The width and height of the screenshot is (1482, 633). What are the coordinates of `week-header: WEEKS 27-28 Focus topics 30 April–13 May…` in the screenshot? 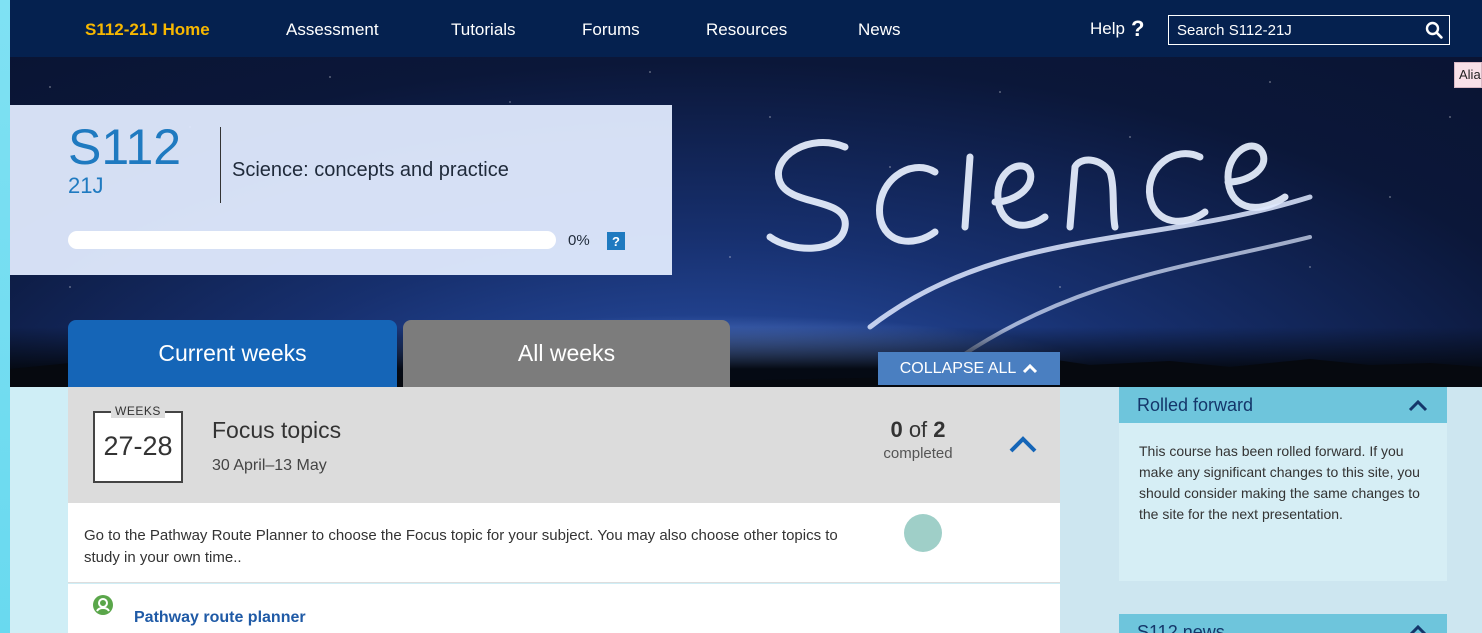 It's located at (564, 445).